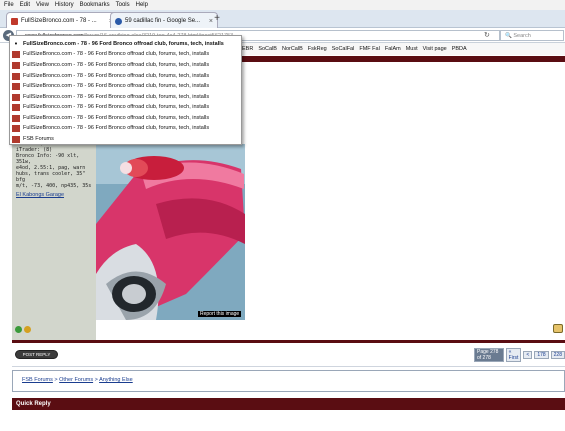 Image resolution: width=565 pixels, height=431 pixels. Describe the element at coordinates (369, 49) in the screenshot. I see `bookmark-item: FMF Fal` at that location.